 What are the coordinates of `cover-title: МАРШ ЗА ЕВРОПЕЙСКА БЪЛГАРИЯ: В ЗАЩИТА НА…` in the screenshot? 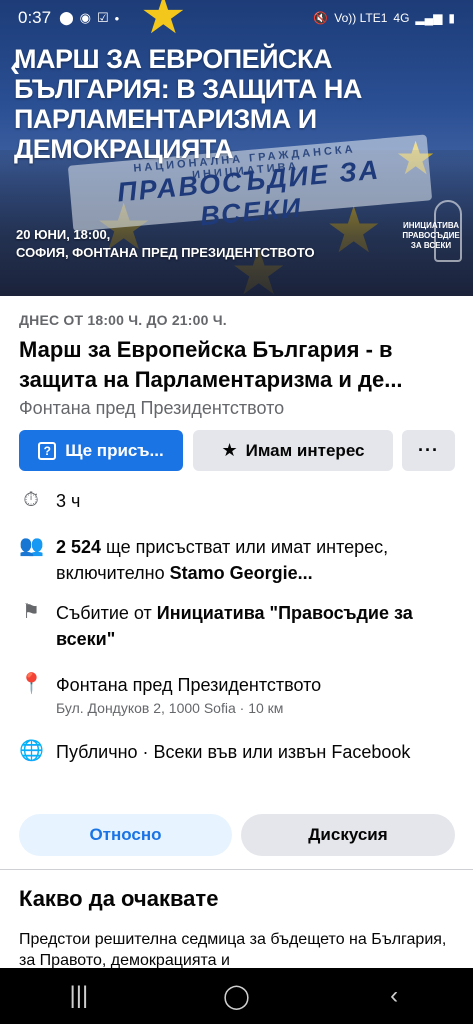 It's located at (188, 104).